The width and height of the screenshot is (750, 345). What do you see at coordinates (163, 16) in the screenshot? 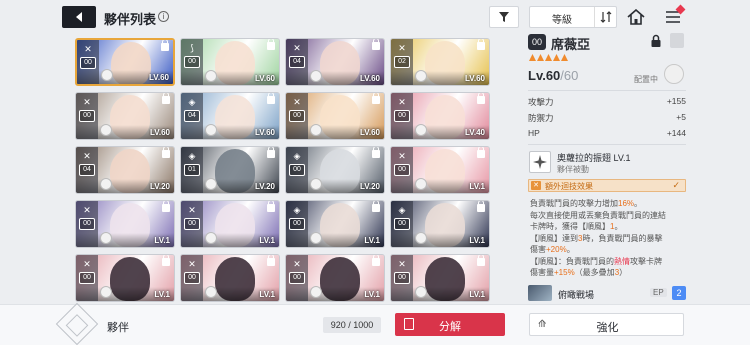
I see `info-icon: i` at bounding box center [163, 16].